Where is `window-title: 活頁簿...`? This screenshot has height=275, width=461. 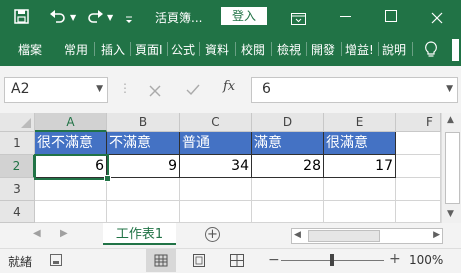
window-title: 活頁簿... is located at coordinates (179, 18).